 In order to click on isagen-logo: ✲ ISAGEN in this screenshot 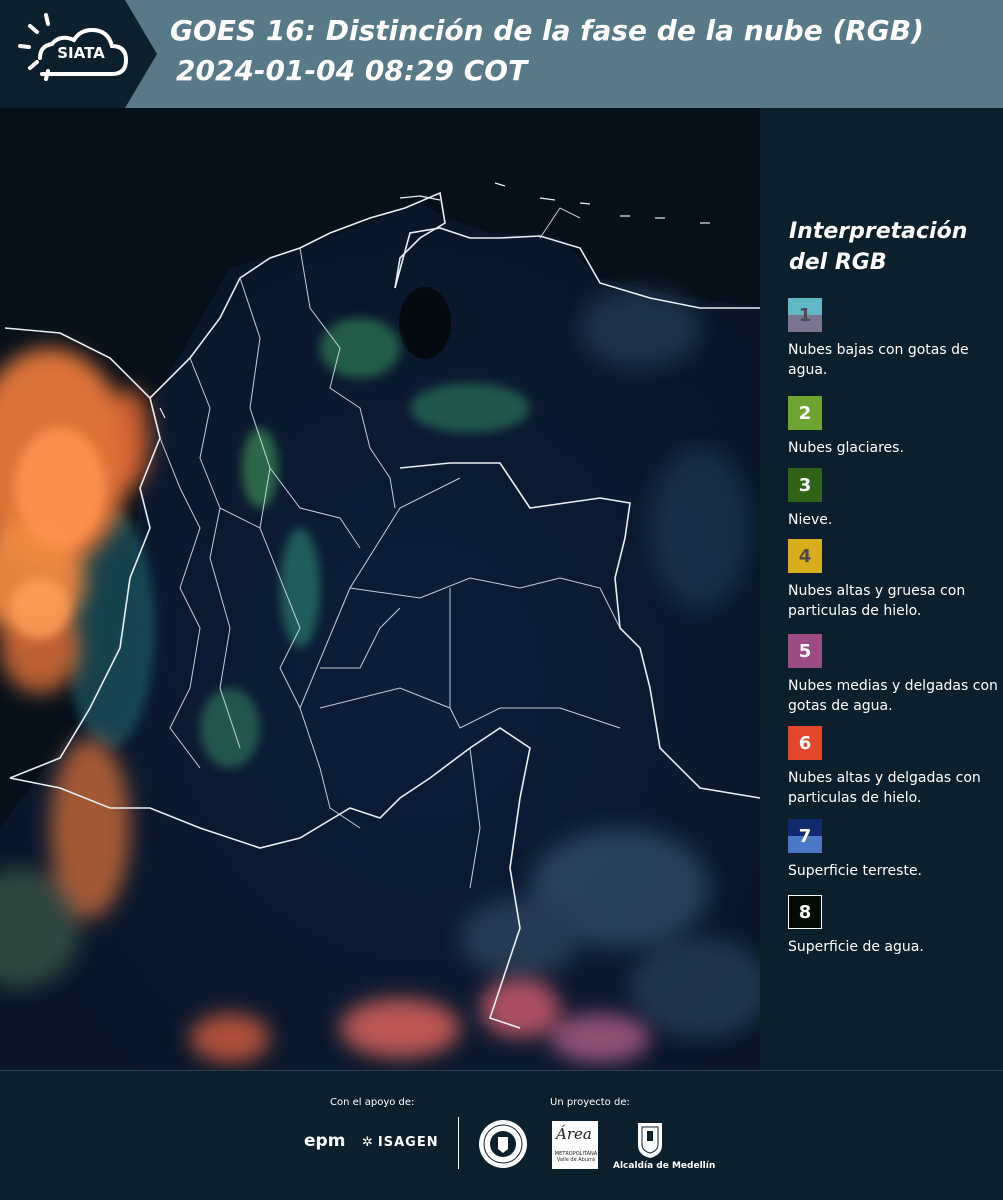, I will do `click(400, 1142)`.